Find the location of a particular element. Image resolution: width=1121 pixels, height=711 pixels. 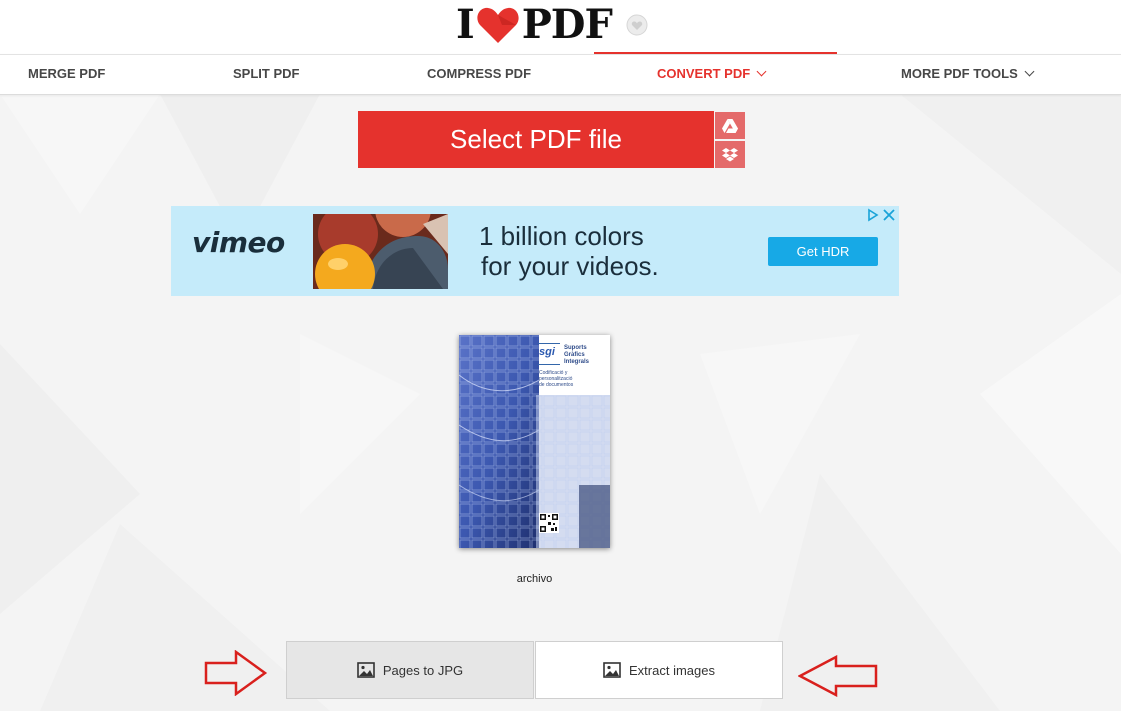

nav-merge-pdf-label: MERGE PDF is located at coordinates (67, 73).